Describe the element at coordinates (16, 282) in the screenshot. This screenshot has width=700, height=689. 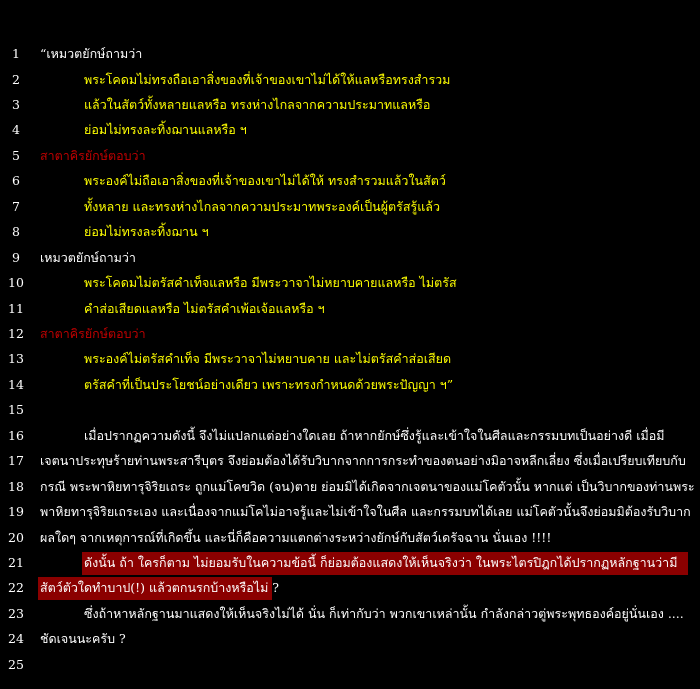
I see `line-number: 10` at that location.